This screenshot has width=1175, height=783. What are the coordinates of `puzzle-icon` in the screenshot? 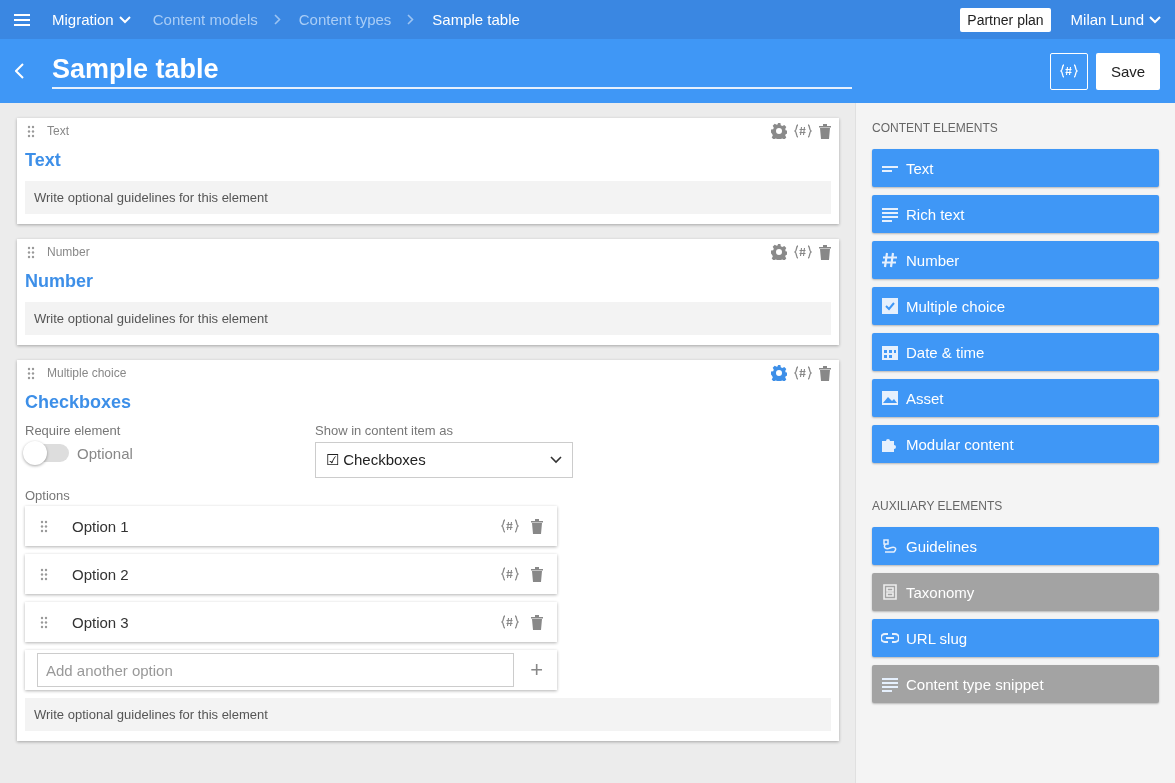 It's located at (890, 444).